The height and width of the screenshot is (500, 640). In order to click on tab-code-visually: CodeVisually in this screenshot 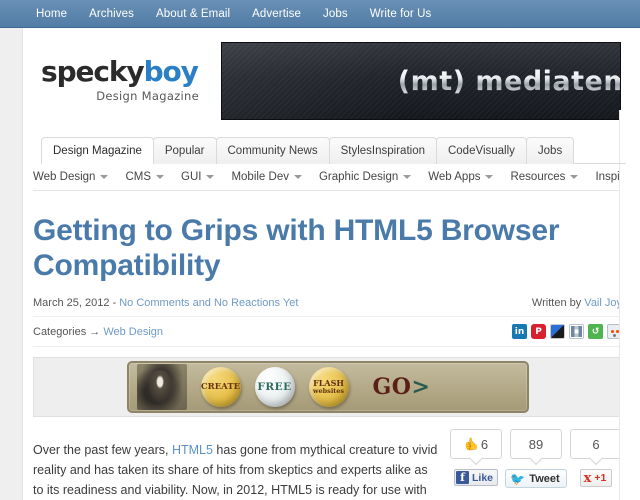, I will do `click(481, 150)`.